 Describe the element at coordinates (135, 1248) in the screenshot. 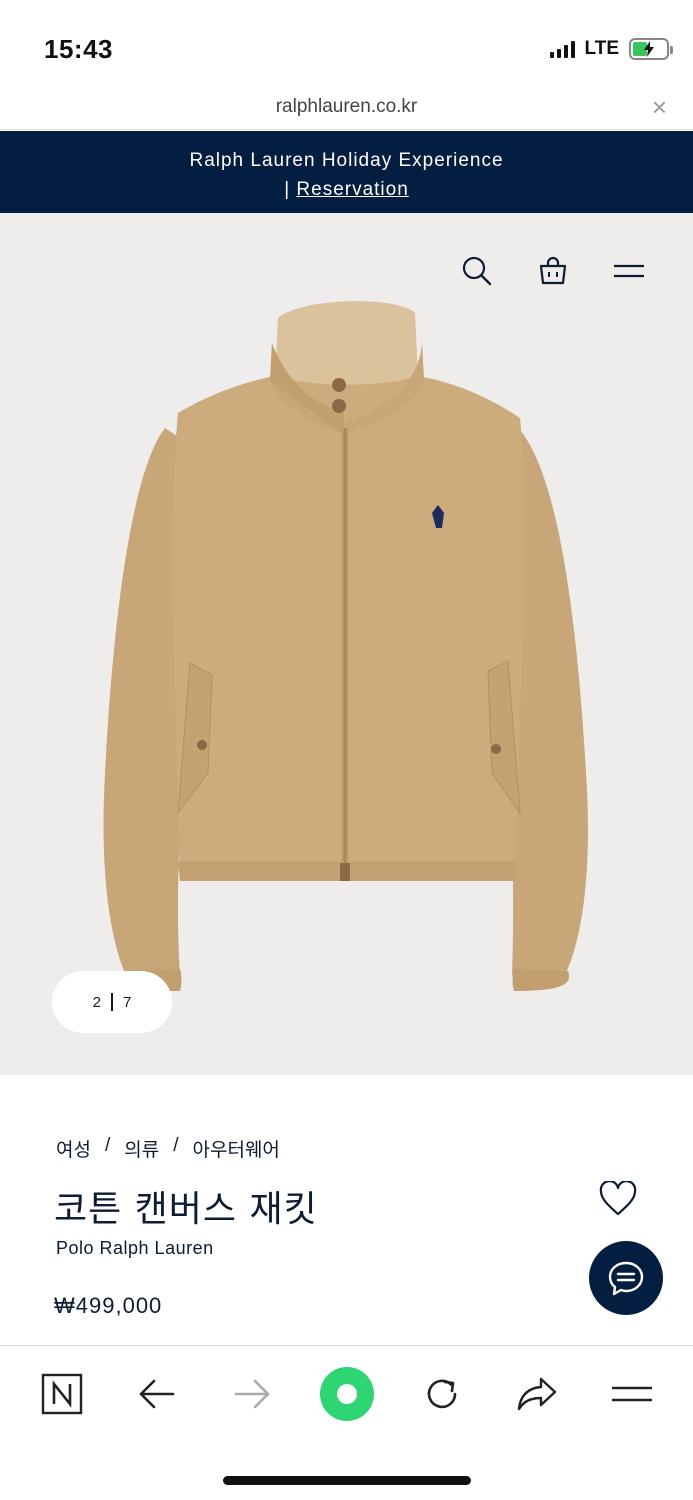

I see `product-brand: Polo Ralph Lauren` at that location.